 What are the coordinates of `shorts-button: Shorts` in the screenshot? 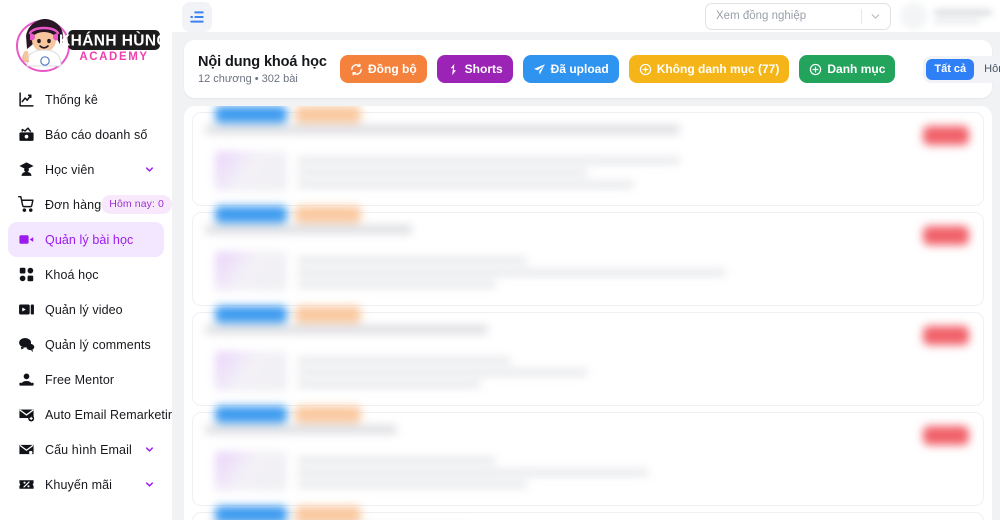 It's located at (474, 69).